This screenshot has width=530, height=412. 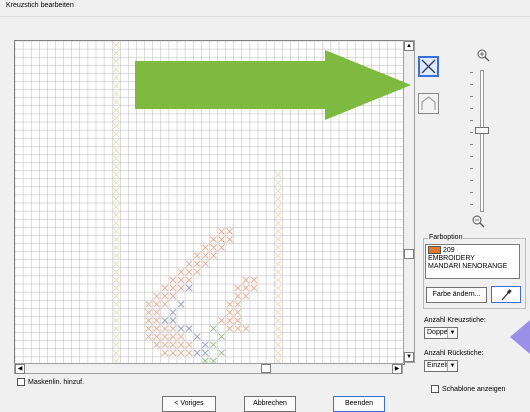 I want to click on color-brand: EMBROIDERY, so click(x=451, y=258).